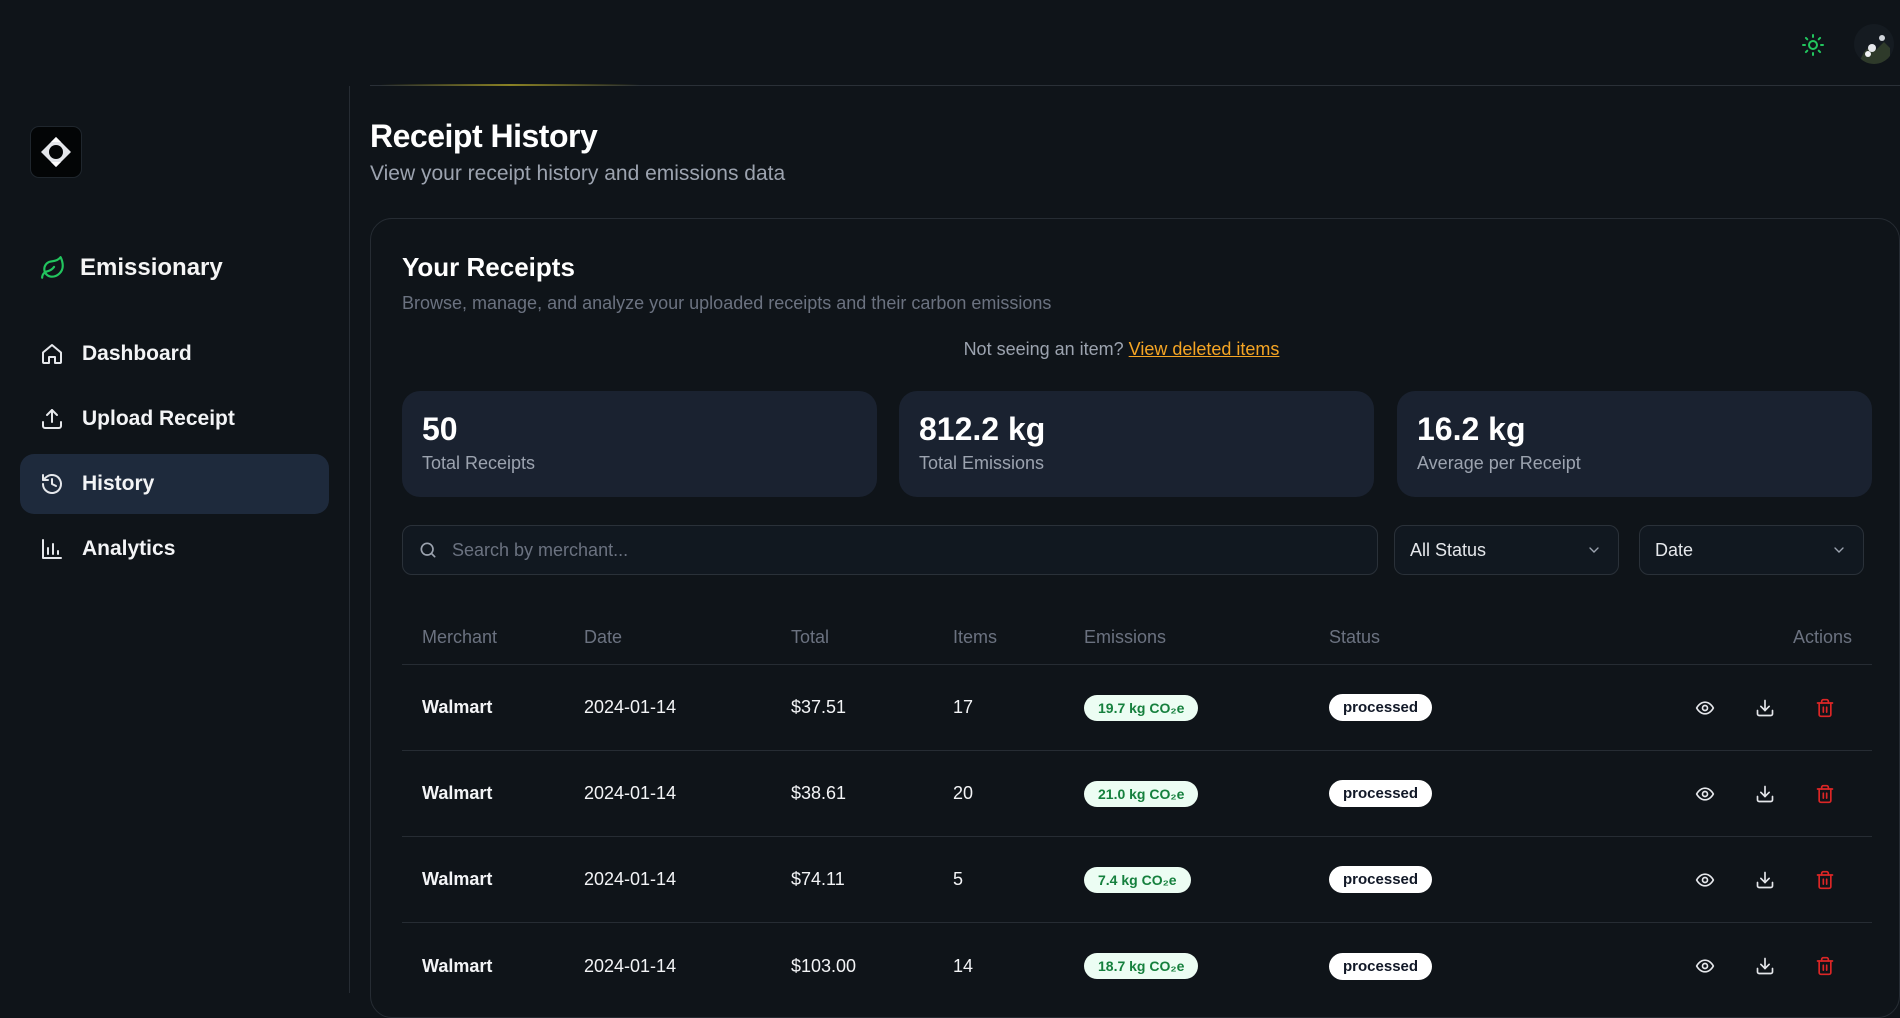 The height and width of the screenshot is (1018, 1900). I want to click on column-header-merchant: Merchant, so click(493, 637).